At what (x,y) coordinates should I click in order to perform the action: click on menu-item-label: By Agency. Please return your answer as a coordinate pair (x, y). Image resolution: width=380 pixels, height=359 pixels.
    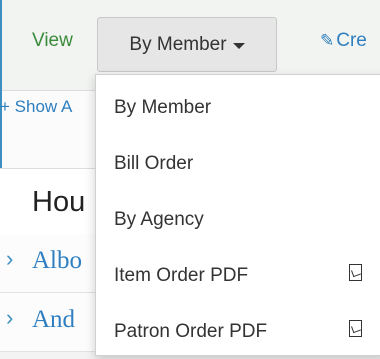
    Looking at the image, I should click on (159, 219).